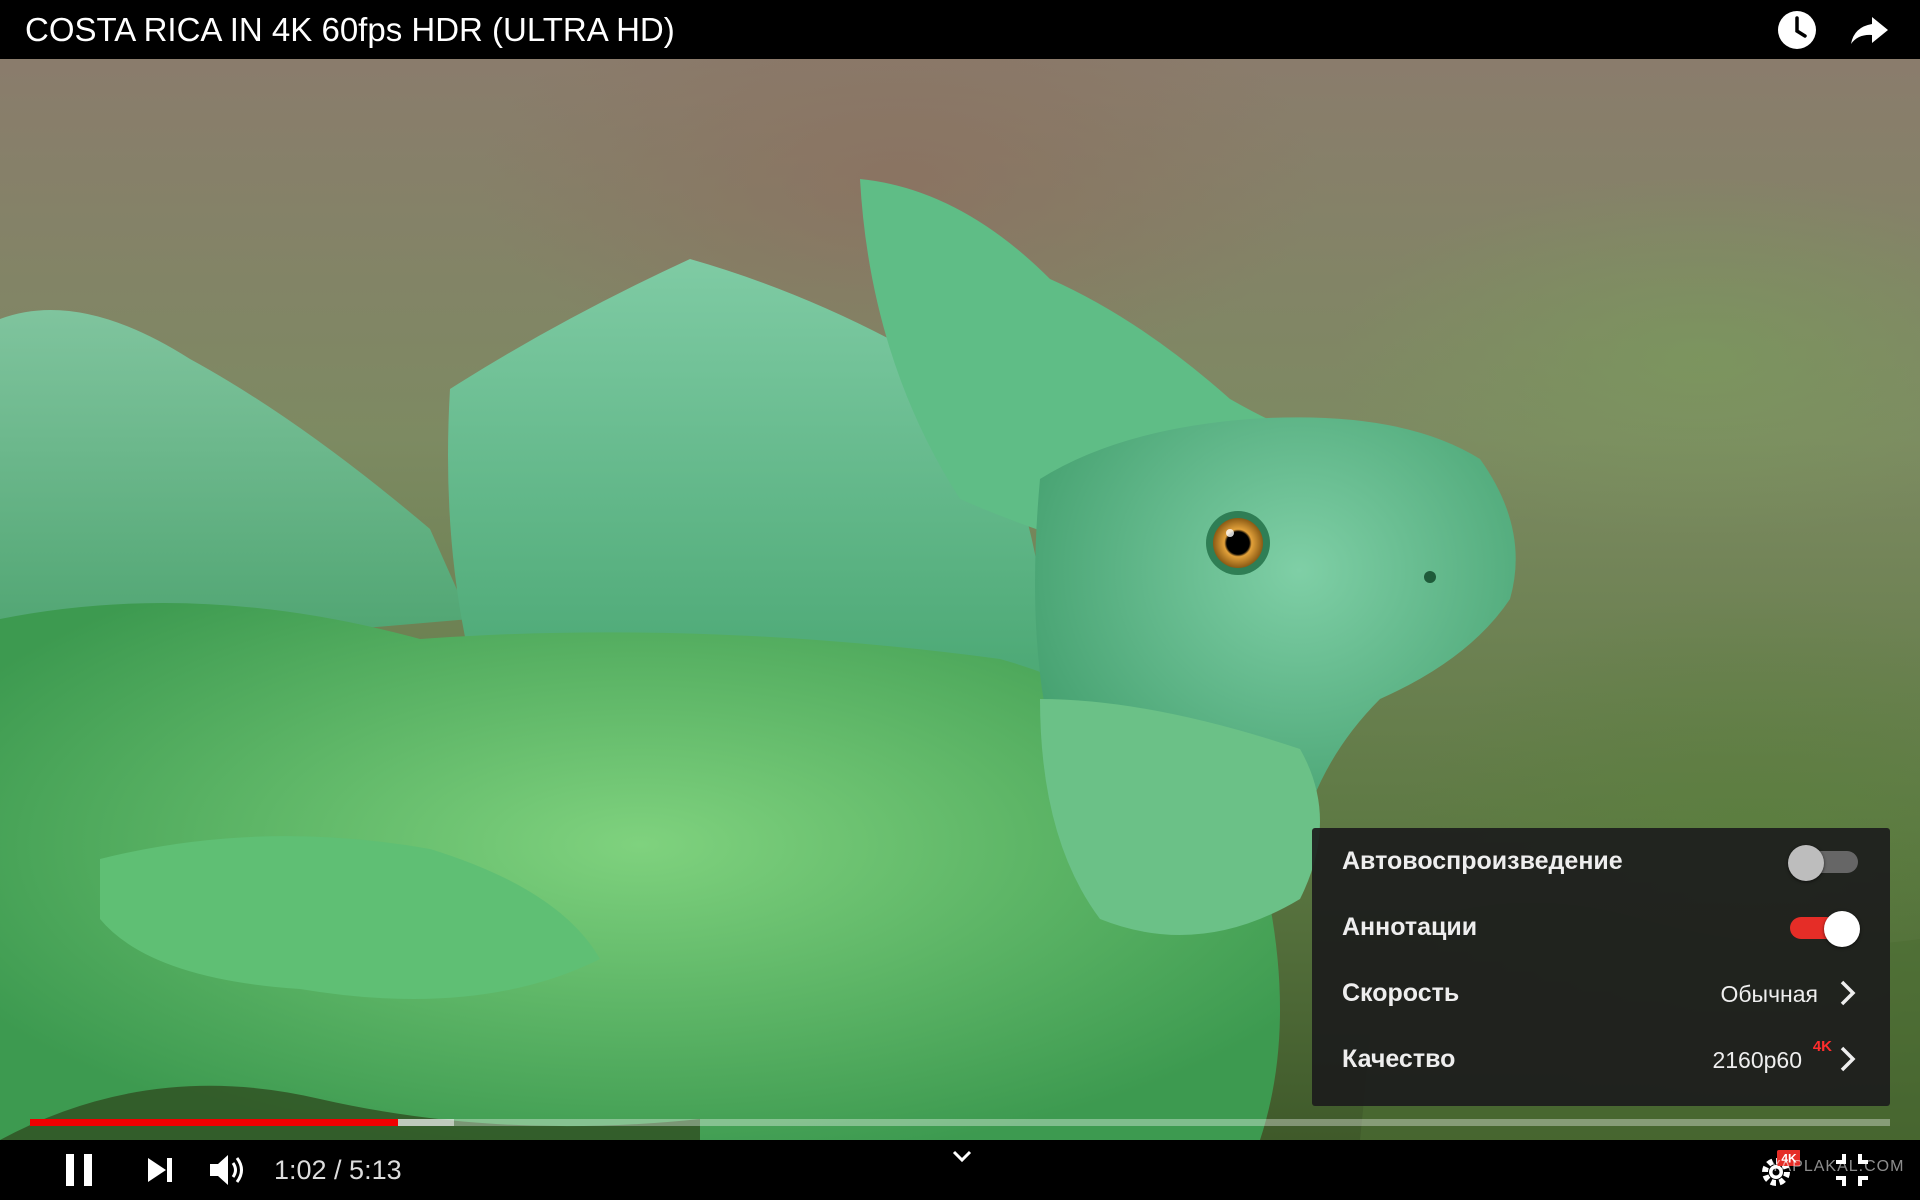 This screenshot has height=1200, width=1920. I want to click on quality-label: Качество, so click(1399, 1059).